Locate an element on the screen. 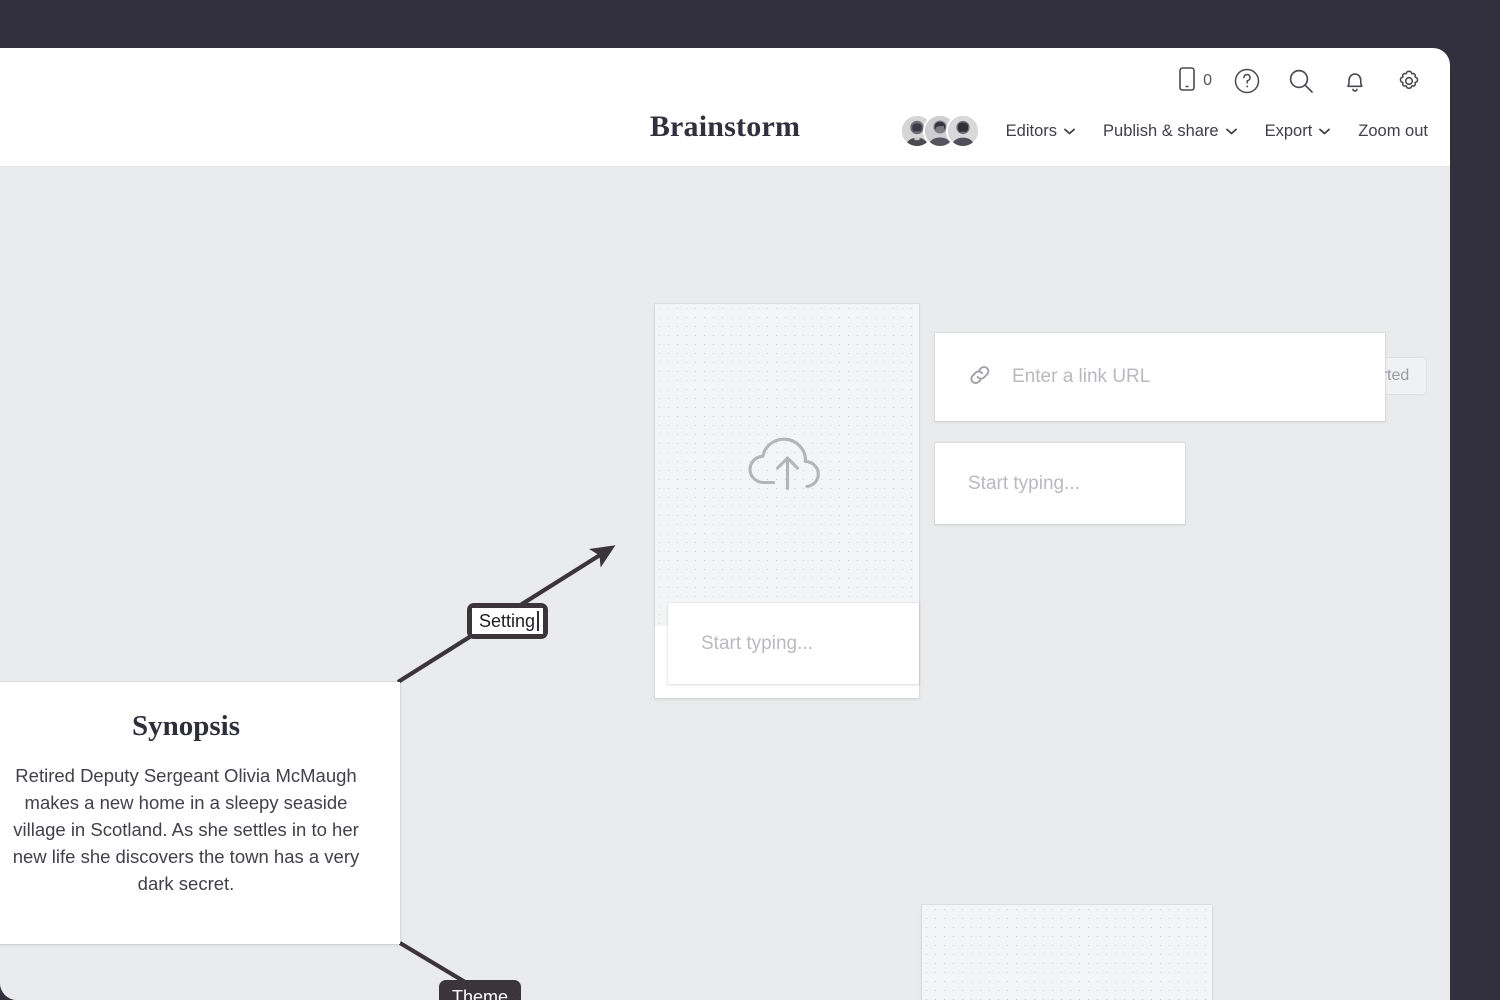 This screenshot has width=1500, height=1000. top-icon-bar: 0 is located at coordinates (1303, 81).